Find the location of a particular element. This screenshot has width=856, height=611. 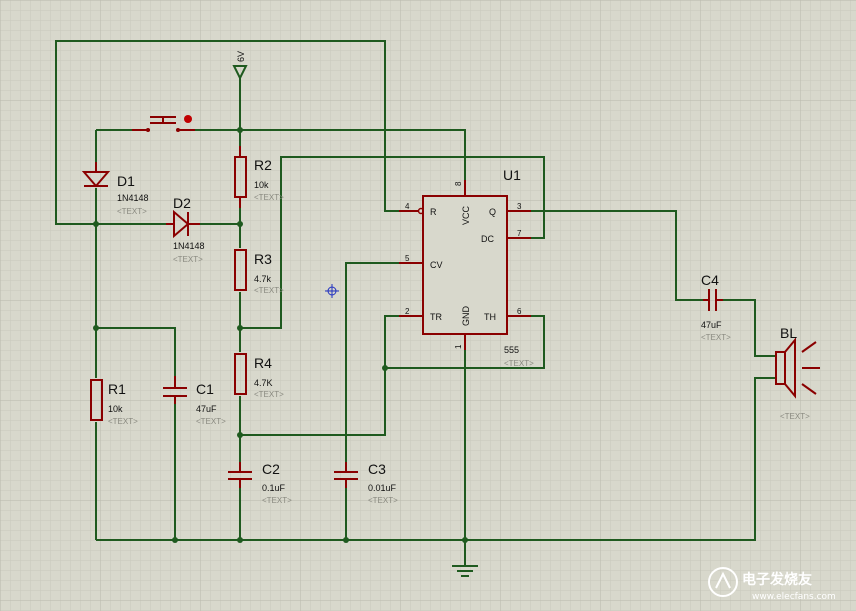

c2-ref: C2 is located at coordinates (271, 469).